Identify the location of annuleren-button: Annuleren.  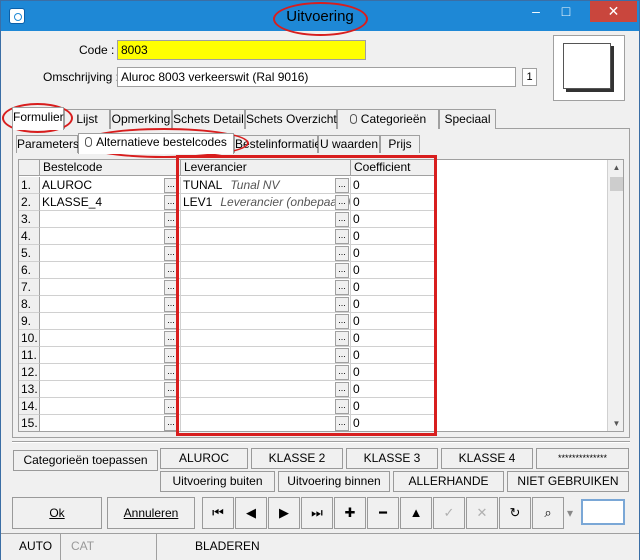
(151, 513).